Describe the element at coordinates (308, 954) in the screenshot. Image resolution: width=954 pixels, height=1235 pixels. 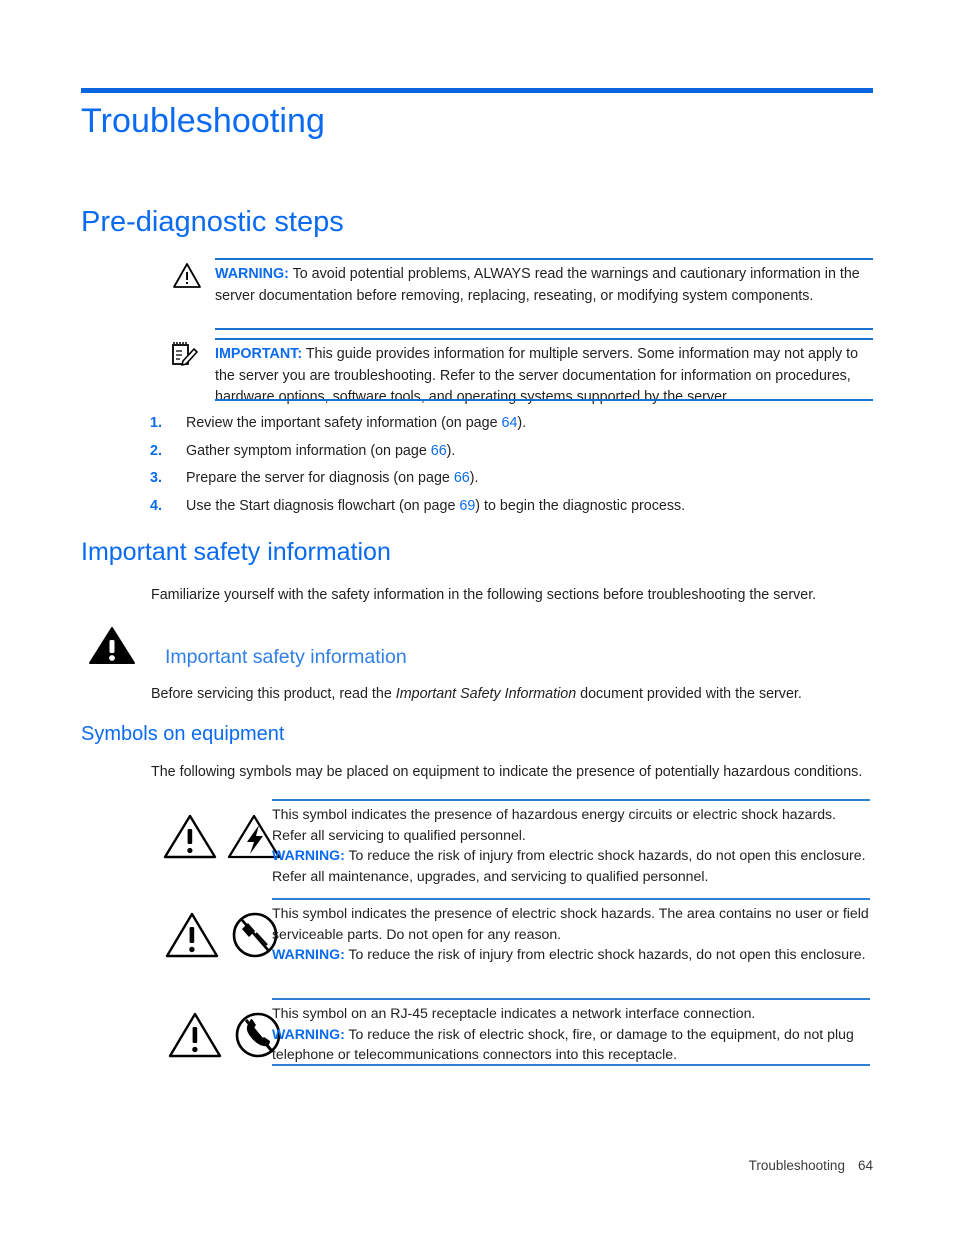
I see `symbol-row-2-warning-label: WARNING:` at that location.